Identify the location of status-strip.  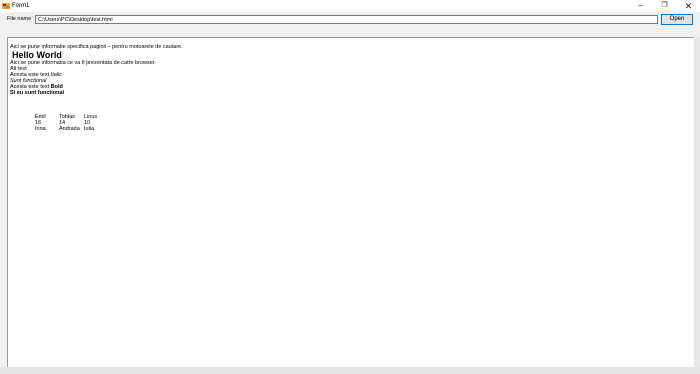
(350, 370).